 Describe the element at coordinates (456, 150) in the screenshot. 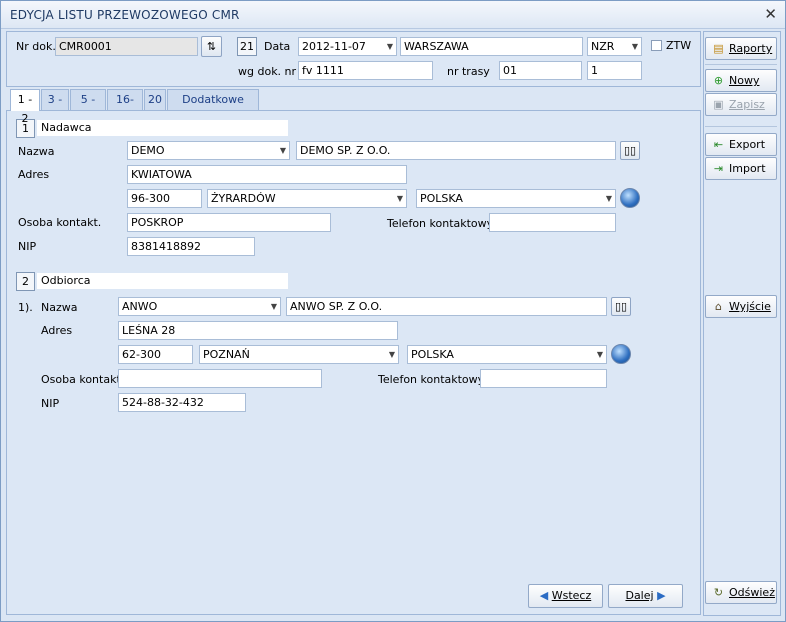

I see `nadawca-name-field: DEMO SP. Z O.O.` at that location.